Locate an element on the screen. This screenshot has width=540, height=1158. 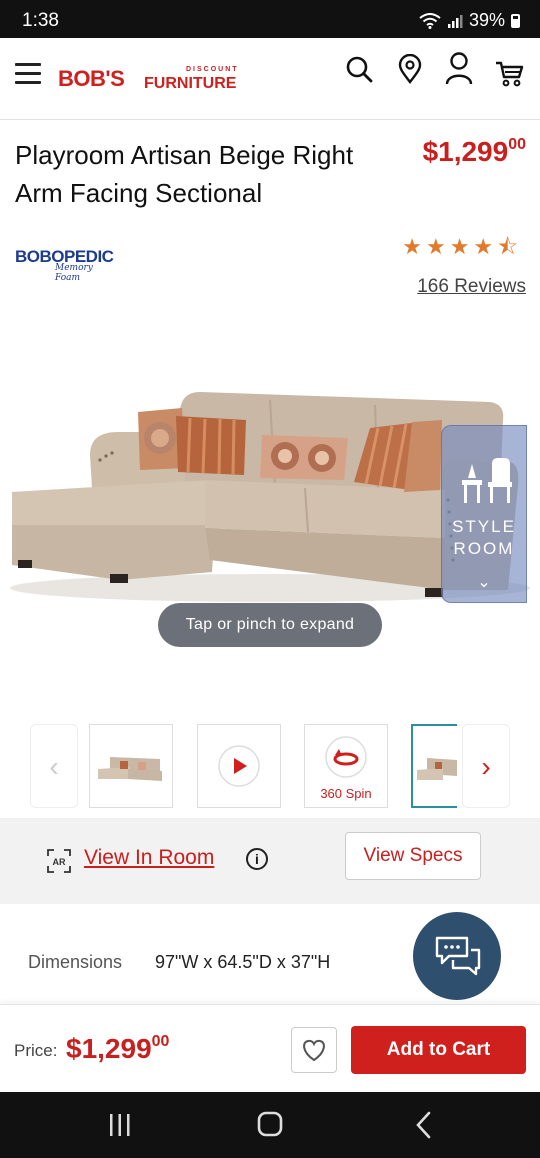
style-room-label: STYLE ROOM is located at coordinates (484, 537).